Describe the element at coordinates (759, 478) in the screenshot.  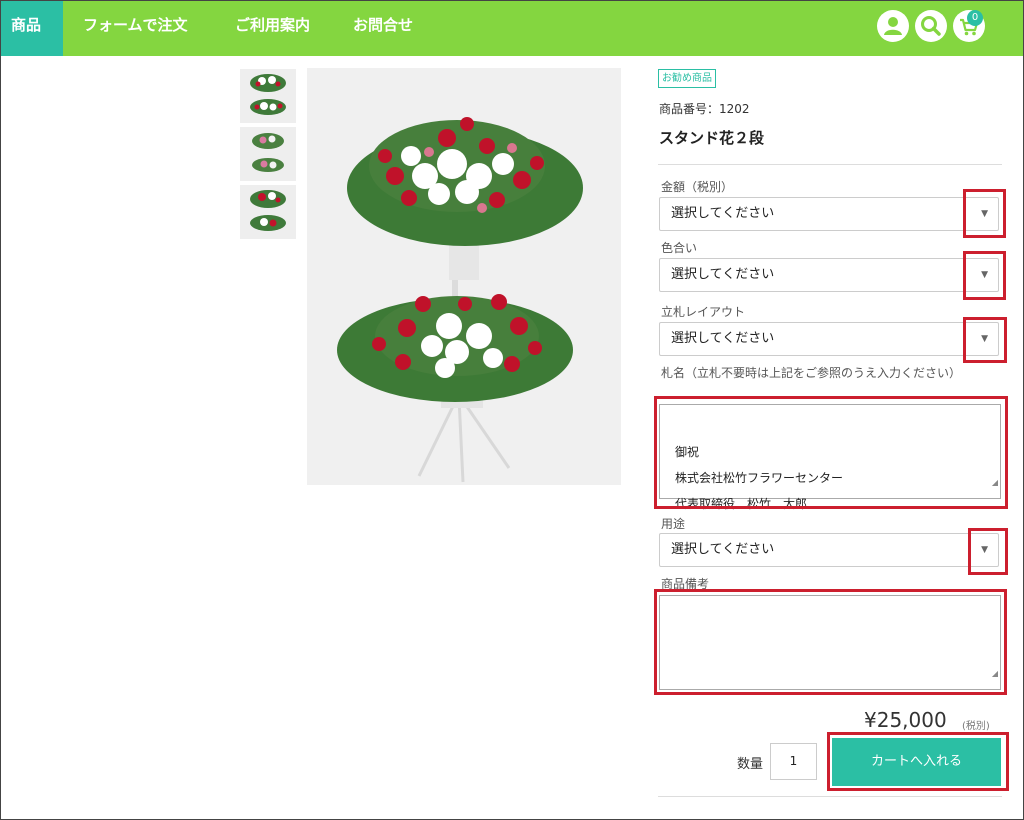
I see `fuda-text: 御祝 株式会社松竹フラワーセンター 代表取締役 松竹 太郎` at that location.